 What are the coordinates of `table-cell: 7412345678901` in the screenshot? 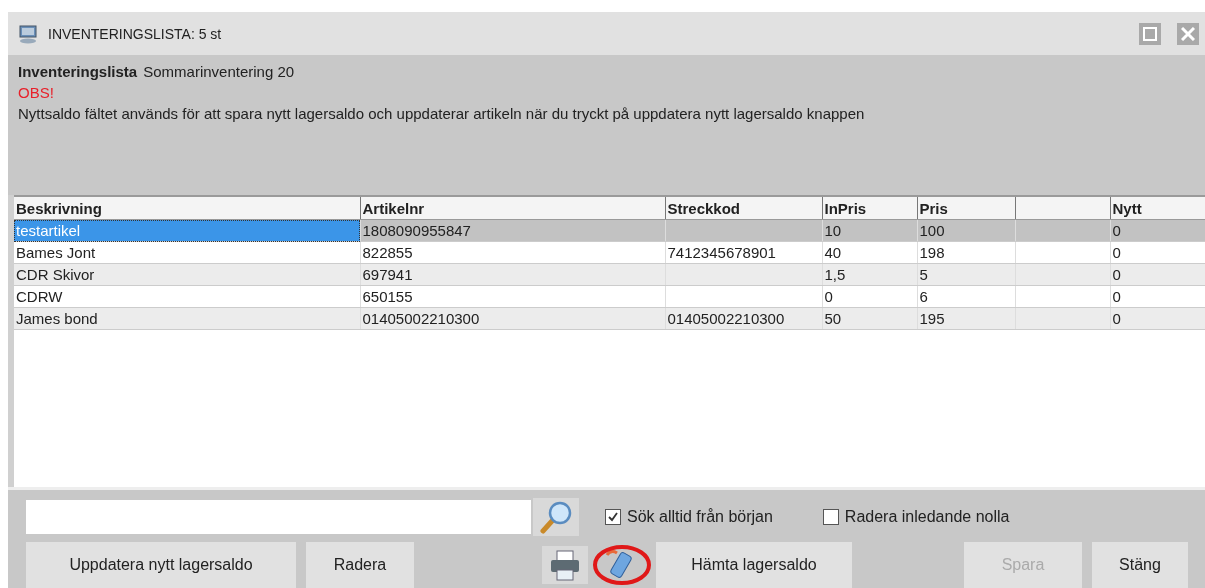 It's located at (743, 252).